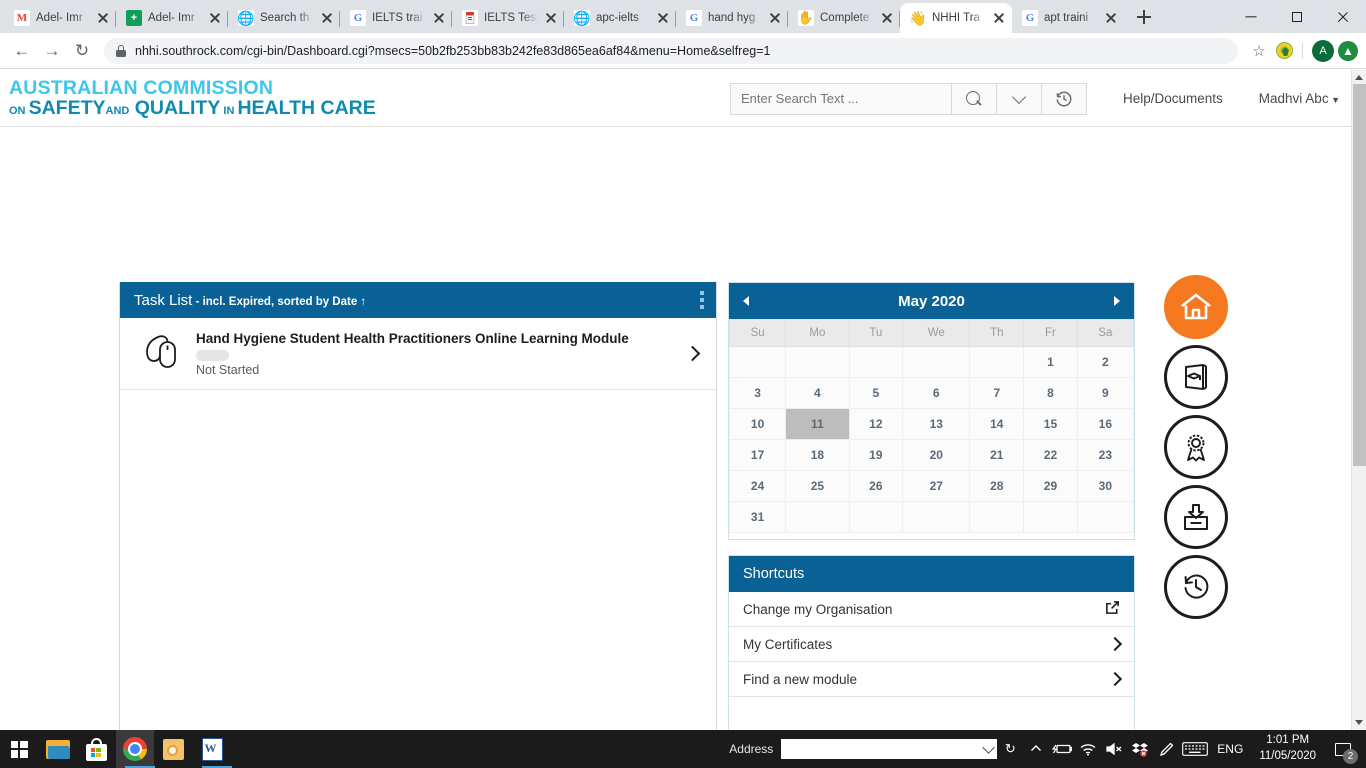 This screenshot has width=1366, height=768. I want to click on calendar-day: 19, so click(876, 455).